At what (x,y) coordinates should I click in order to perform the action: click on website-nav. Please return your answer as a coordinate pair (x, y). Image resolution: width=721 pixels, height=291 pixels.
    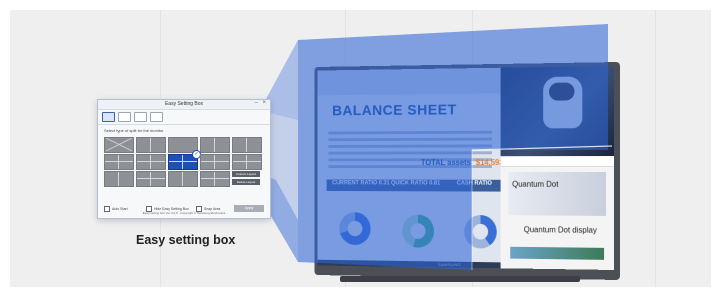
    Looking at the image, I should click on (557, 162).